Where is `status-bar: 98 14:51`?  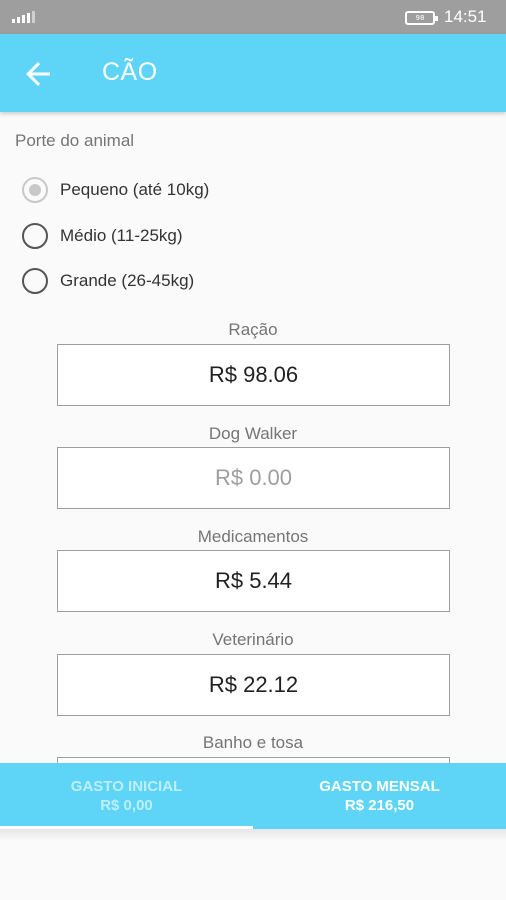
status-bar: 98 14:51 is located at coordinates (253, 17).